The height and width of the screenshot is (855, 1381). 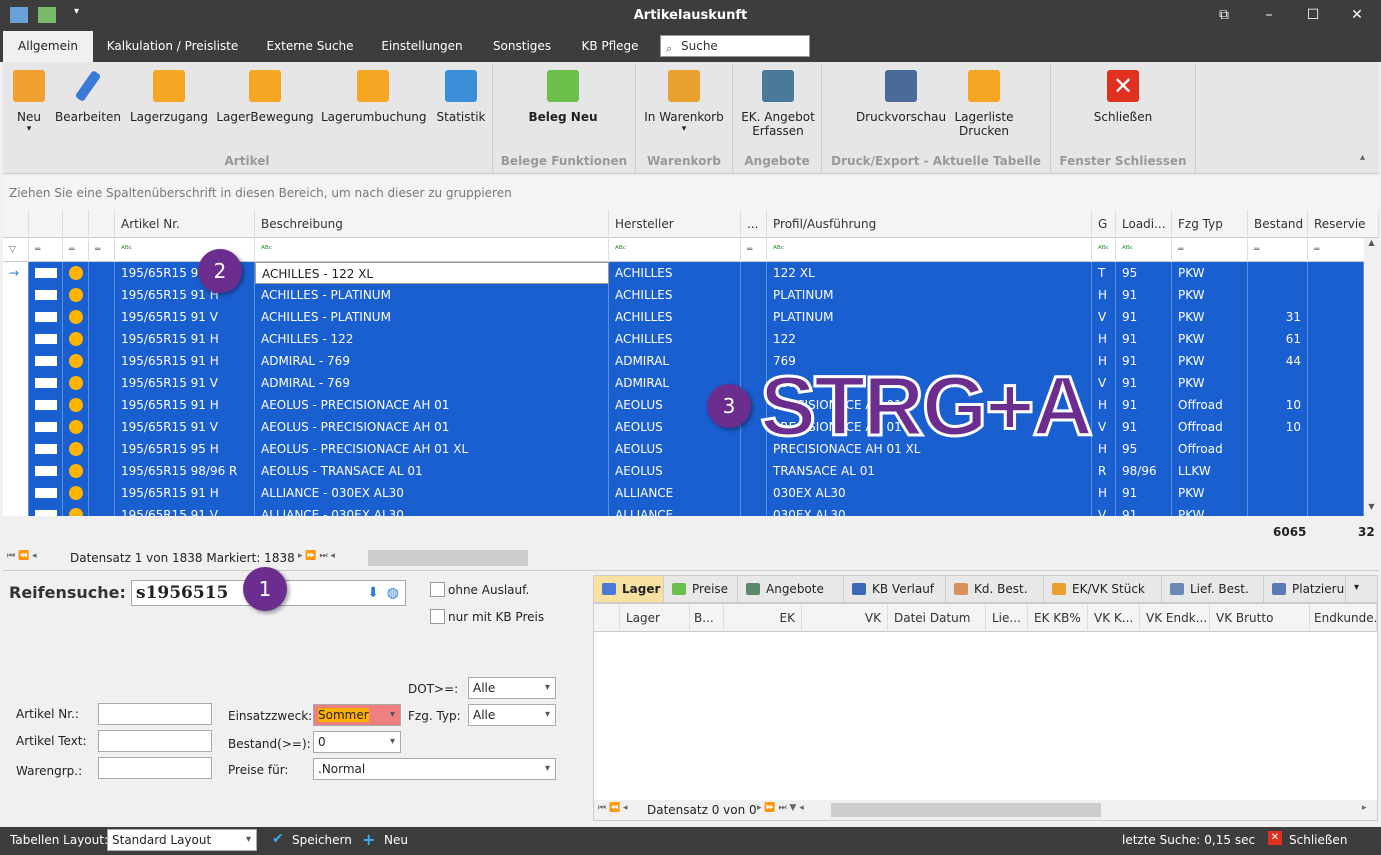 I want to click on cell-desc: AEOLUS - PRECISIONACE AH 01 XL, so click(x=432, y=449).